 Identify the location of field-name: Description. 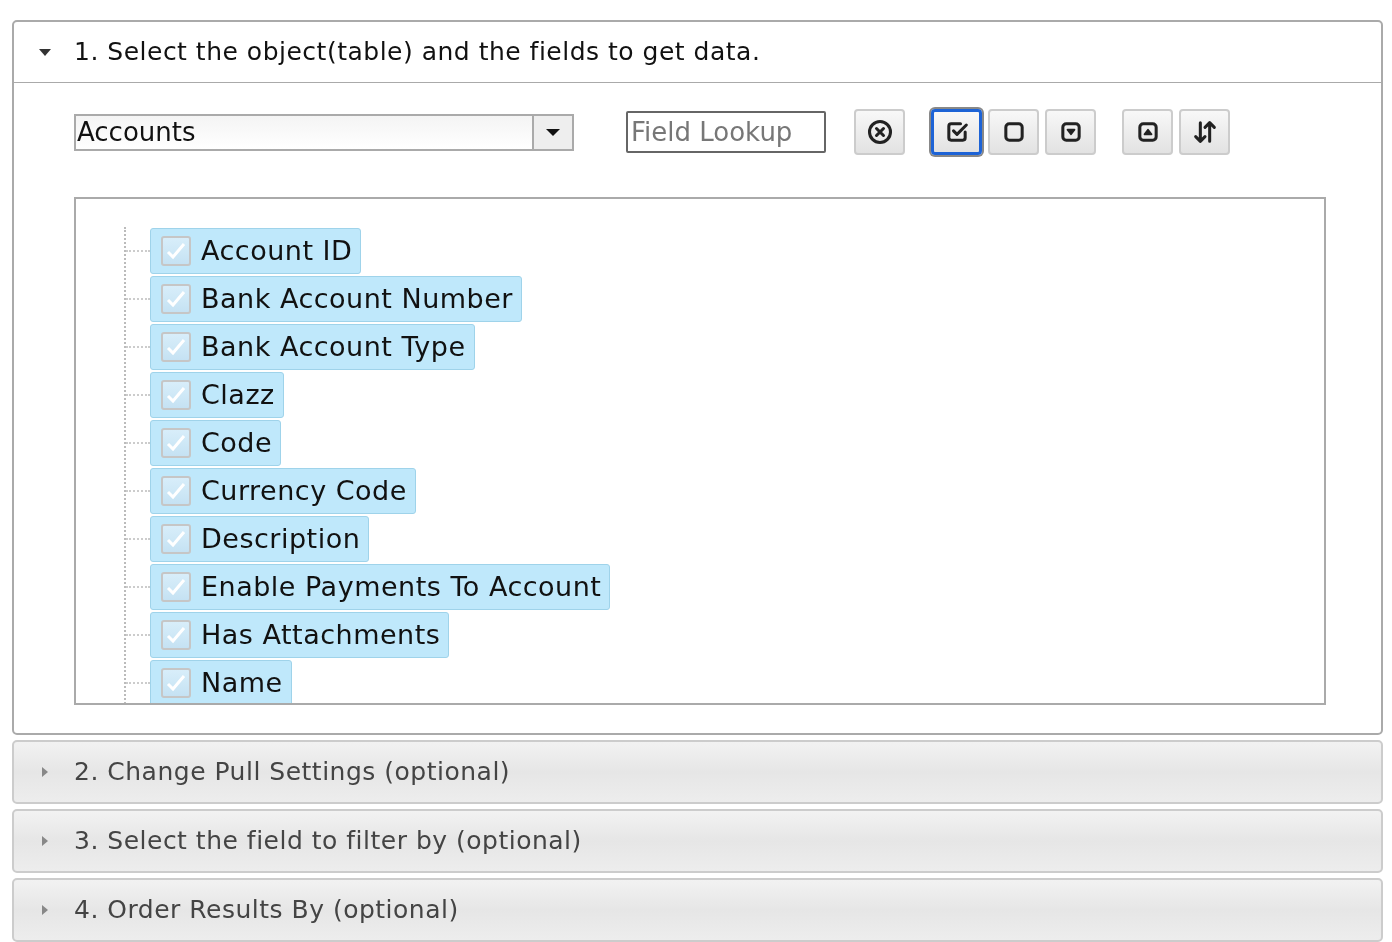
(281, 538).